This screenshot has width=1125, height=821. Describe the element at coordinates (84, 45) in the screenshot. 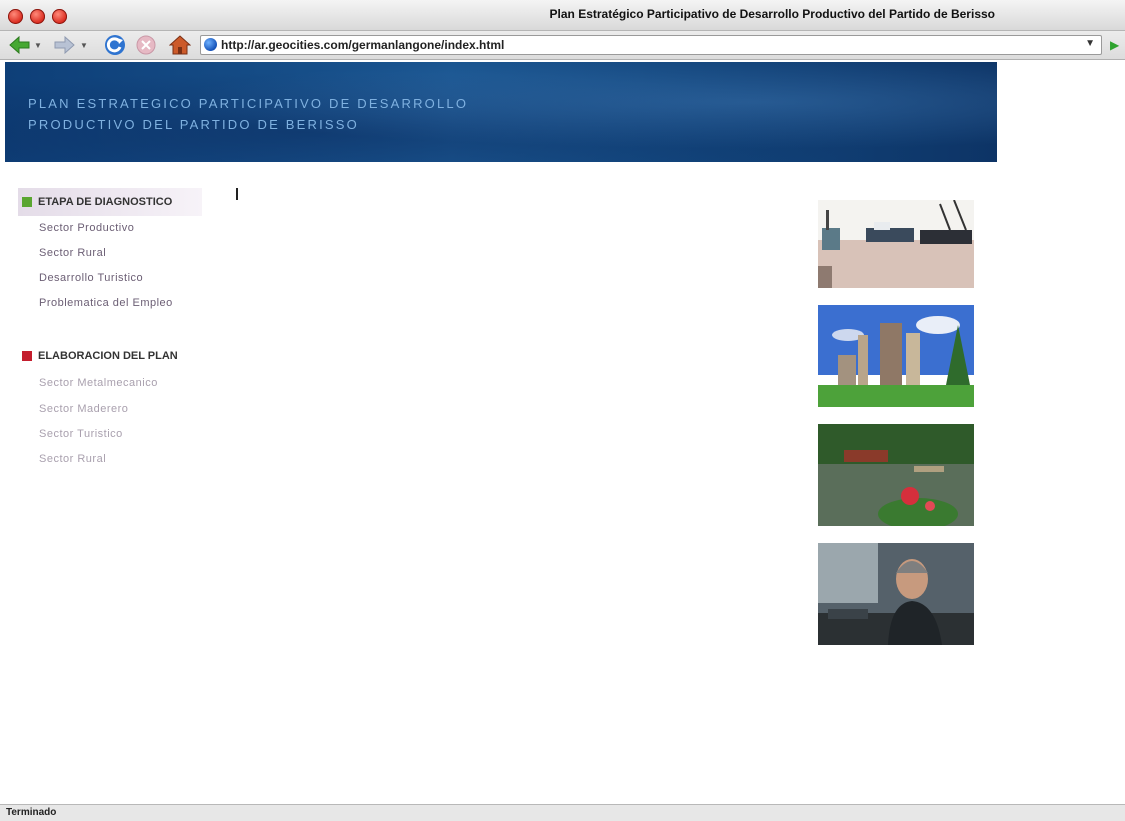

I see `forward-history-icon: ▼` at that location.